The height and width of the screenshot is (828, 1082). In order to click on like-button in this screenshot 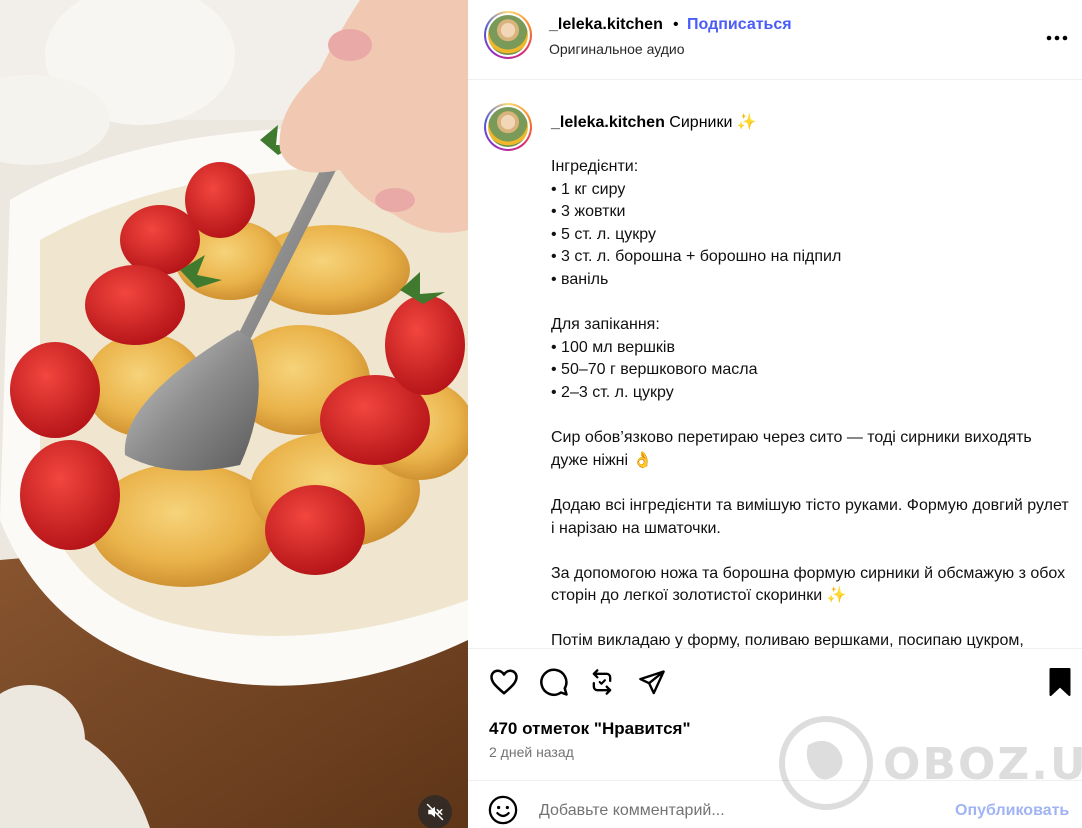, I will do `click(504, 682)`.